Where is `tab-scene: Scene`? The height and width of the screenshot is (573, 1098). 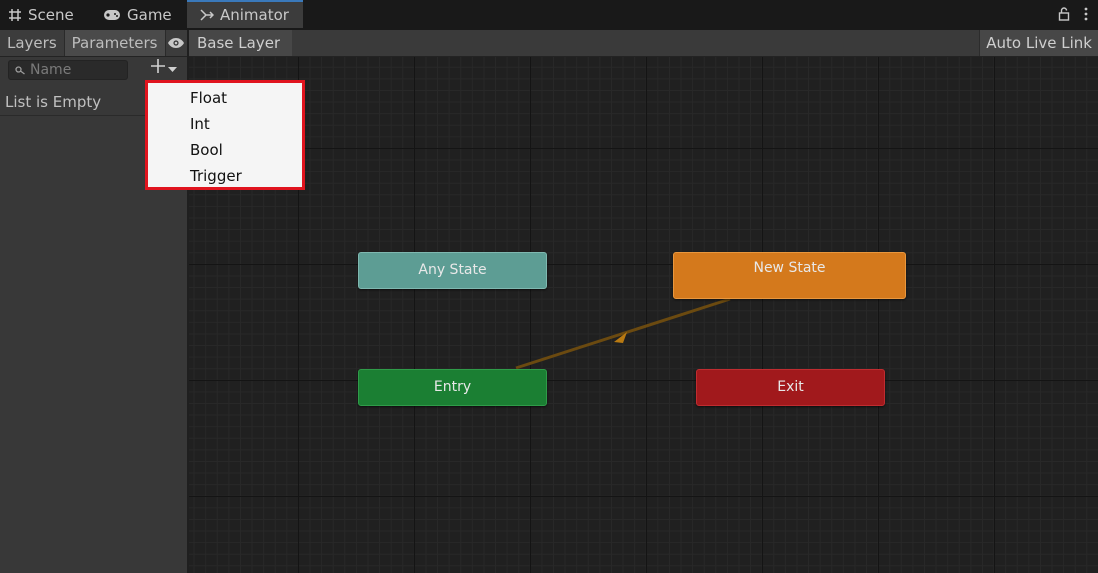
tab-scene: Scene is located at coordinates (41, 15).